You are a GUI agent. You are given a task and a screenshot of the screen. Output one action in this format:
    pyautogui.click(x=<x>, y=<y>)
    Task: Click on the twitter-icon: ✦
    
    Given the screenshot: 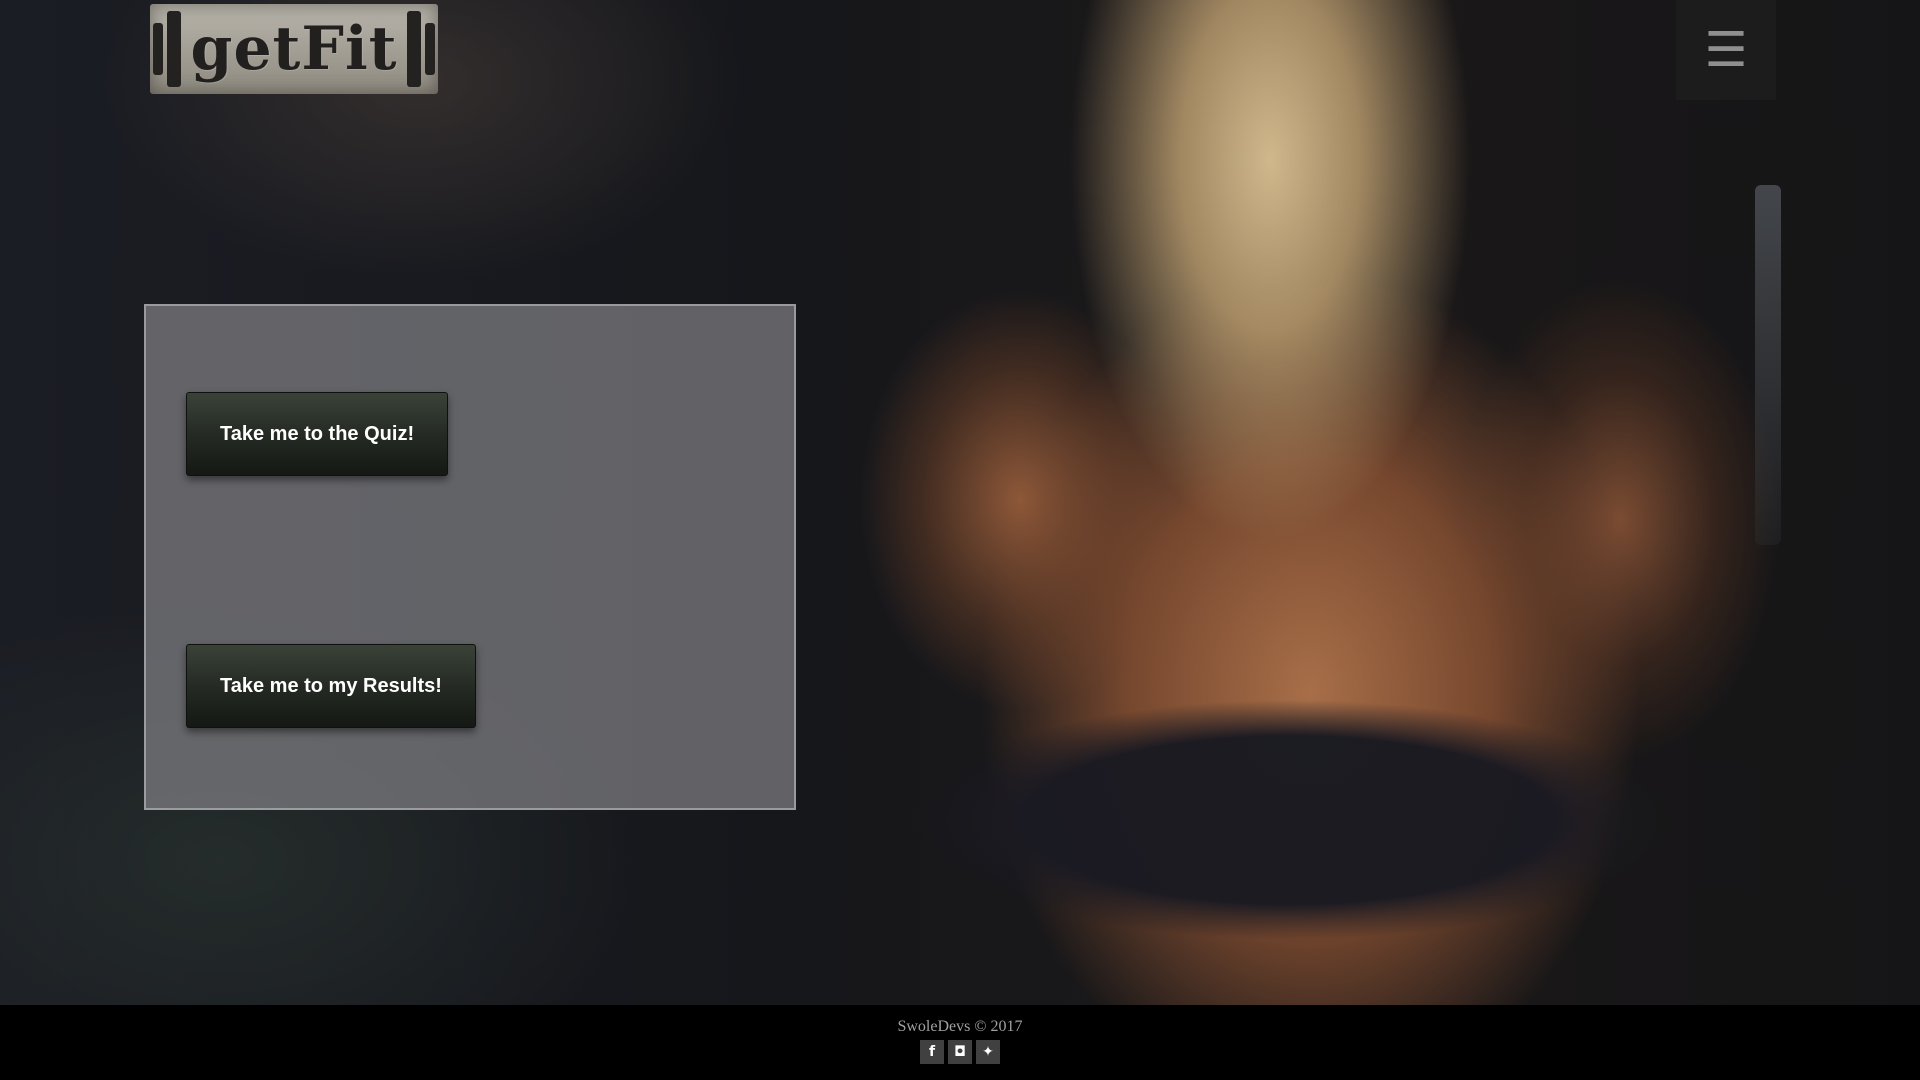 What is the action you would take?
    pyautogui.click(x=988, y=1052)
    